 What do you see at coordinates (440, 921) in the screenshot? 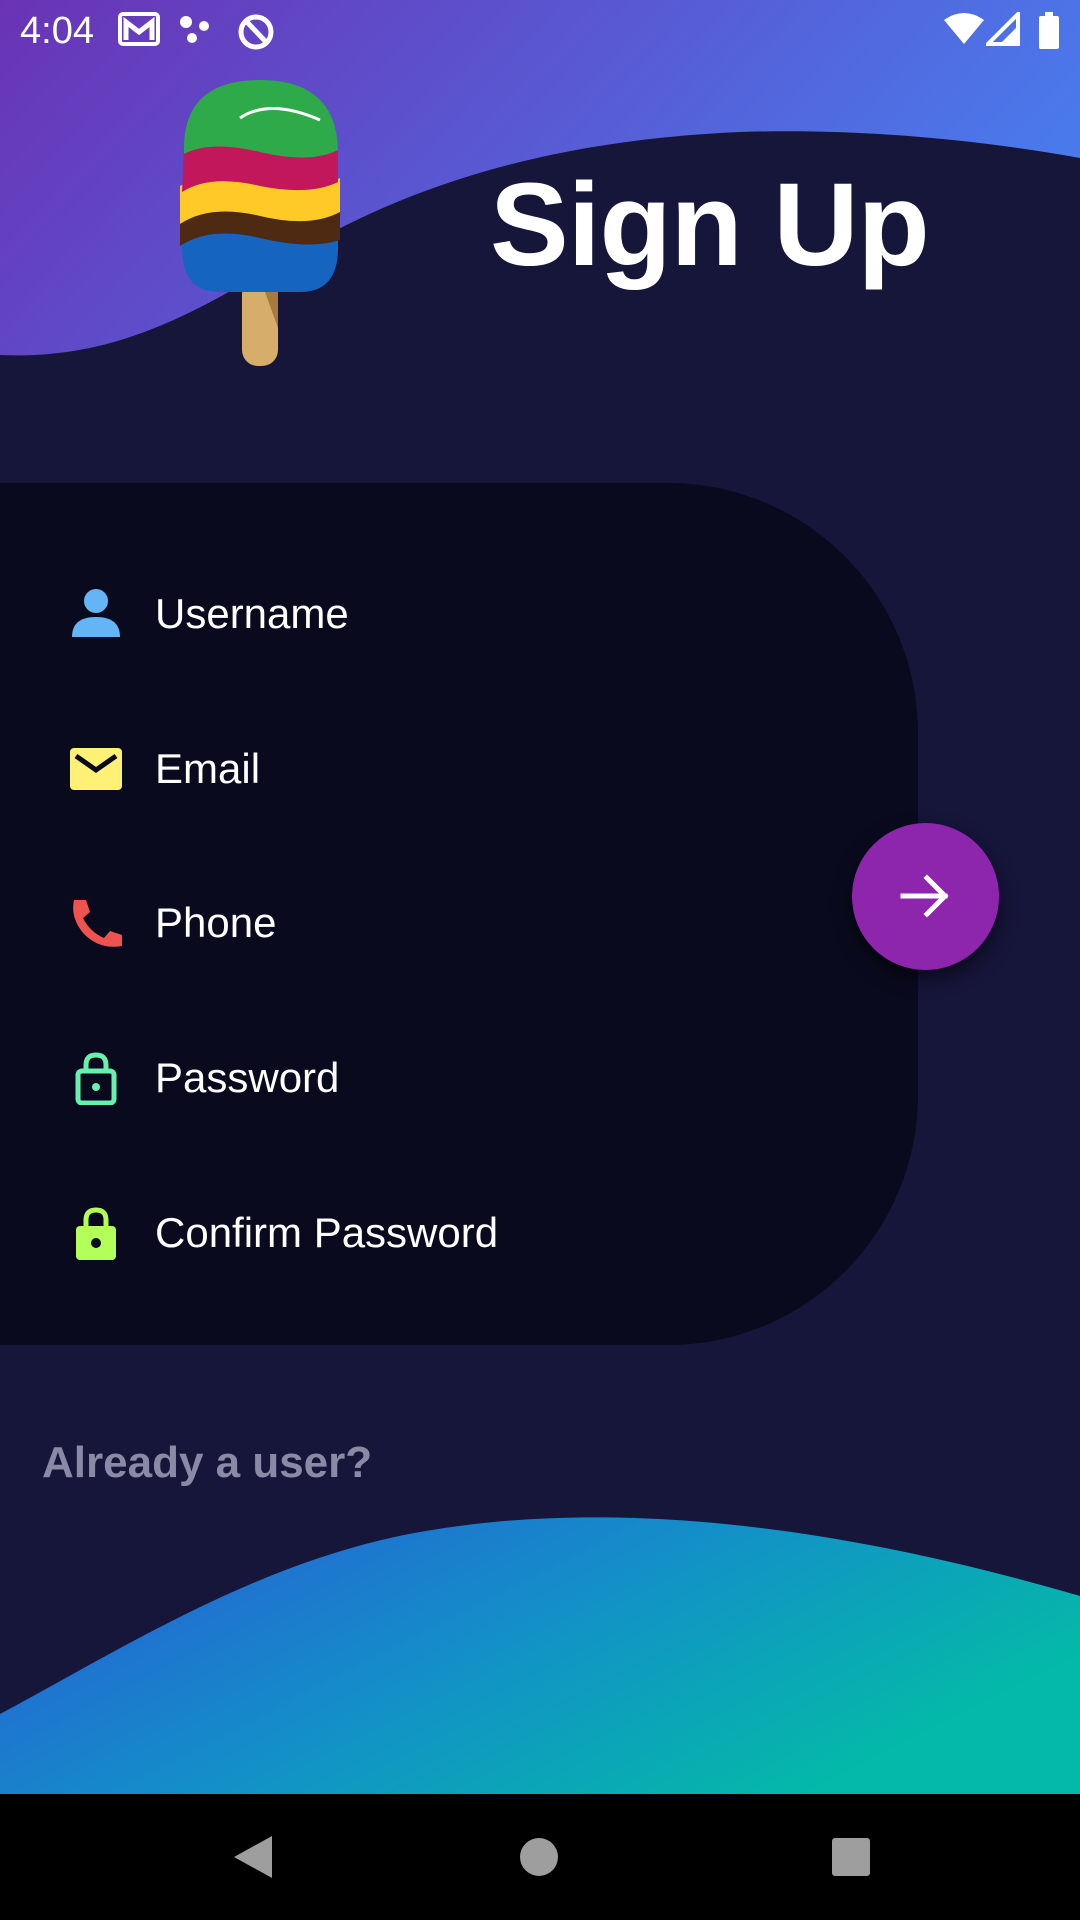
I see `phone-field: Phone` at bounding box center [440, 921].